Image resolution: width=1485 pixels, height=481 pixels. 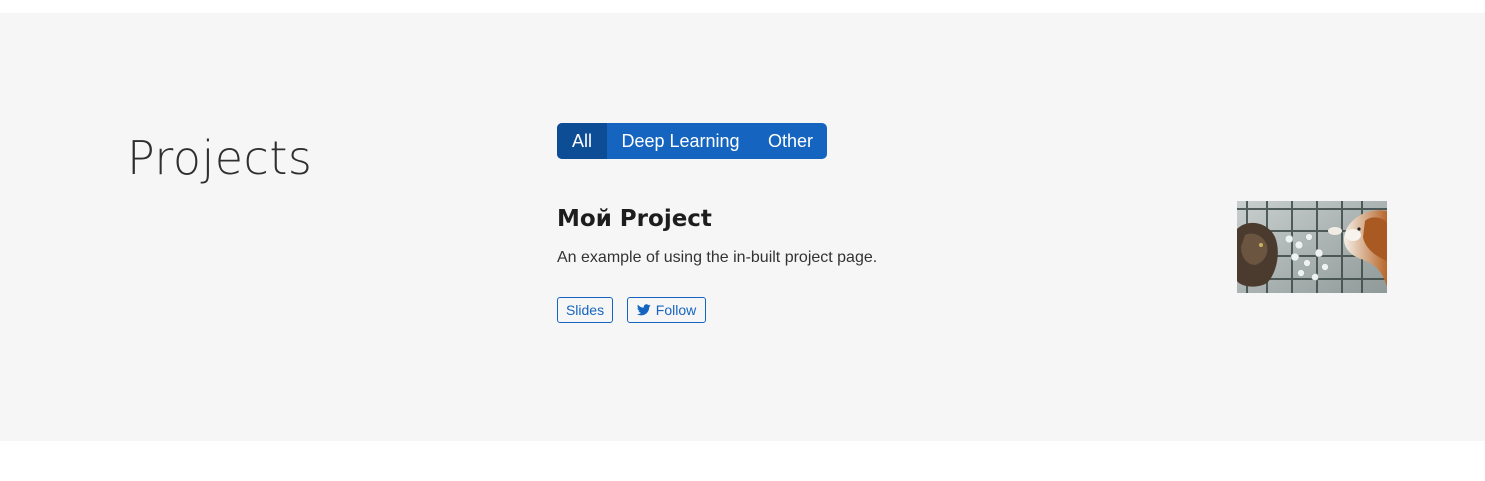 What do you see at coordinates (790, 141) in the screenshot?
I see `filter-other-button: Other` at bounding box center [790, 141].